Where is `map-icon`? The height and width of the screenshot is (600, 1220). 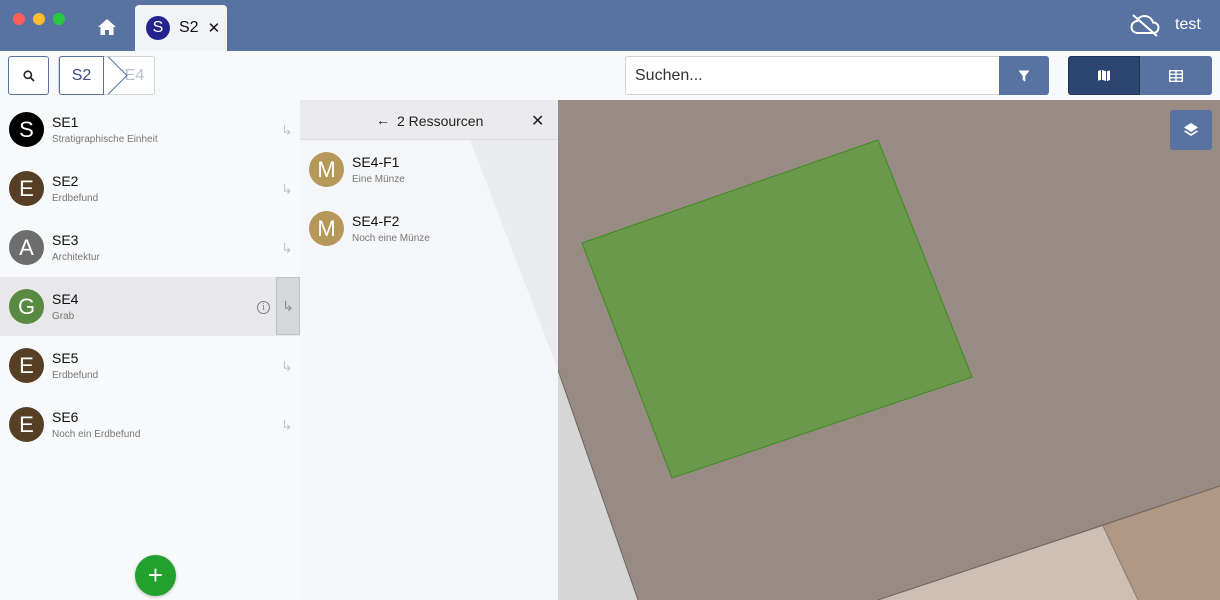 map-icon is located at coordinates (1104, 75).